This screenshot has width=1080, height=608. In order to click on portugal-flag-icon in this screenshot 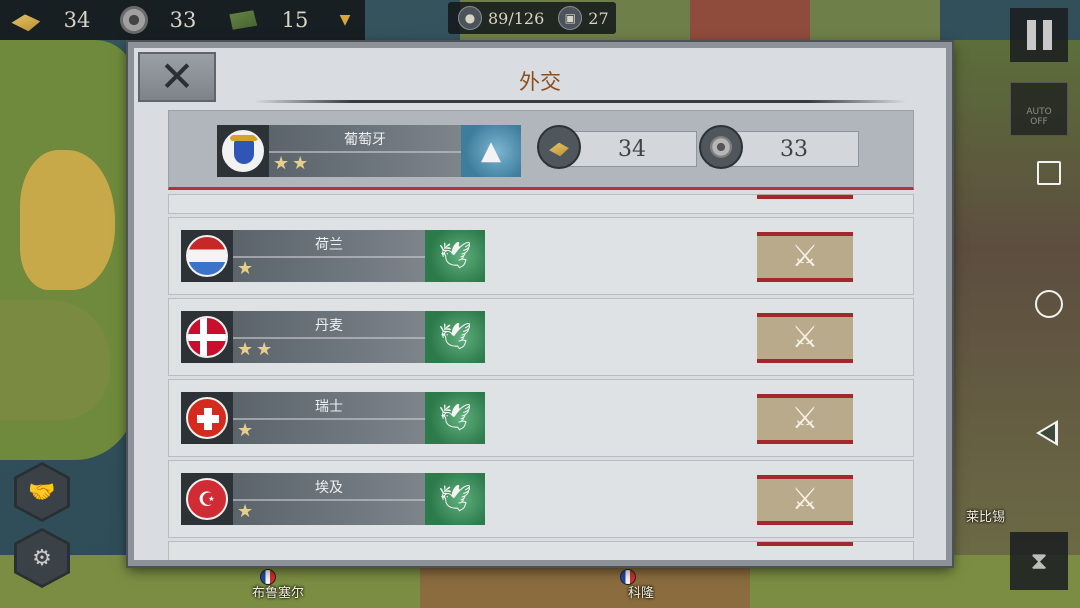, I will do `click(243, 151)`.